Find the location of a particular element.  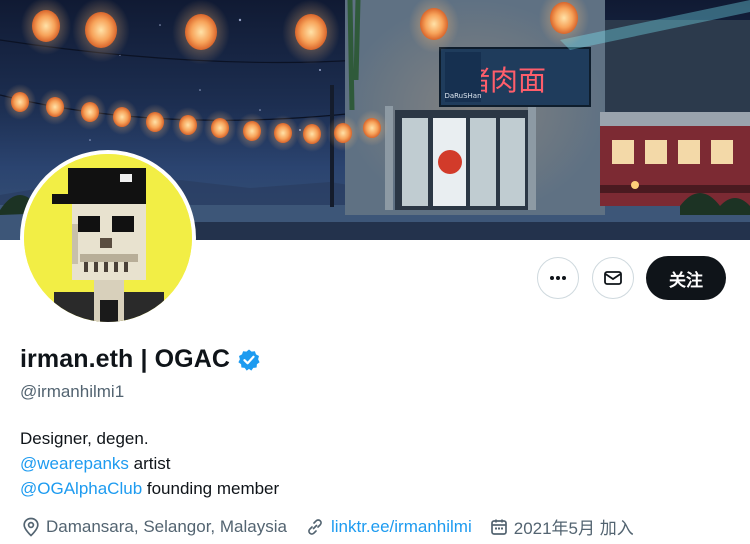

website-item: linktr.ee/irmanhilmi is located at coordinates (388, 527).